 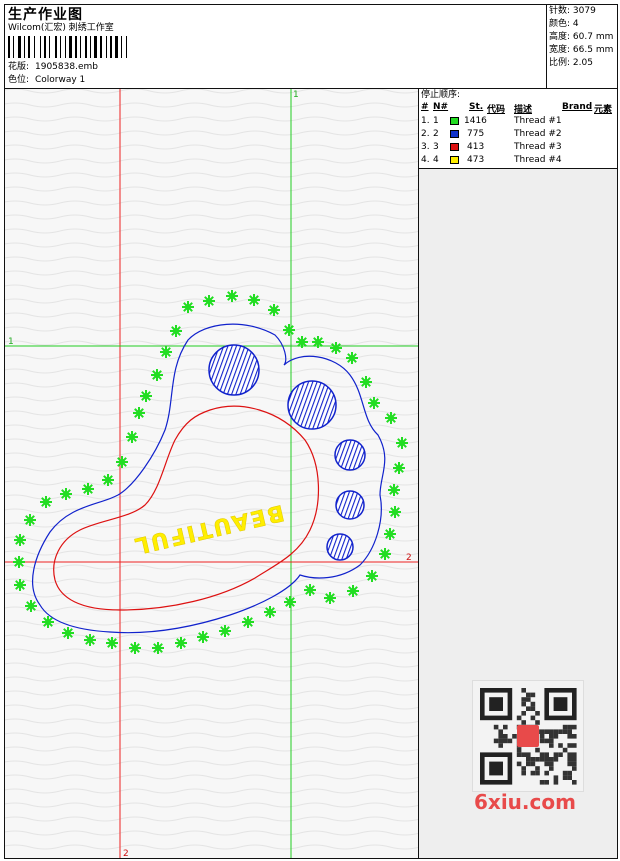 I want to click on barcode, so click(x=67, y=47).